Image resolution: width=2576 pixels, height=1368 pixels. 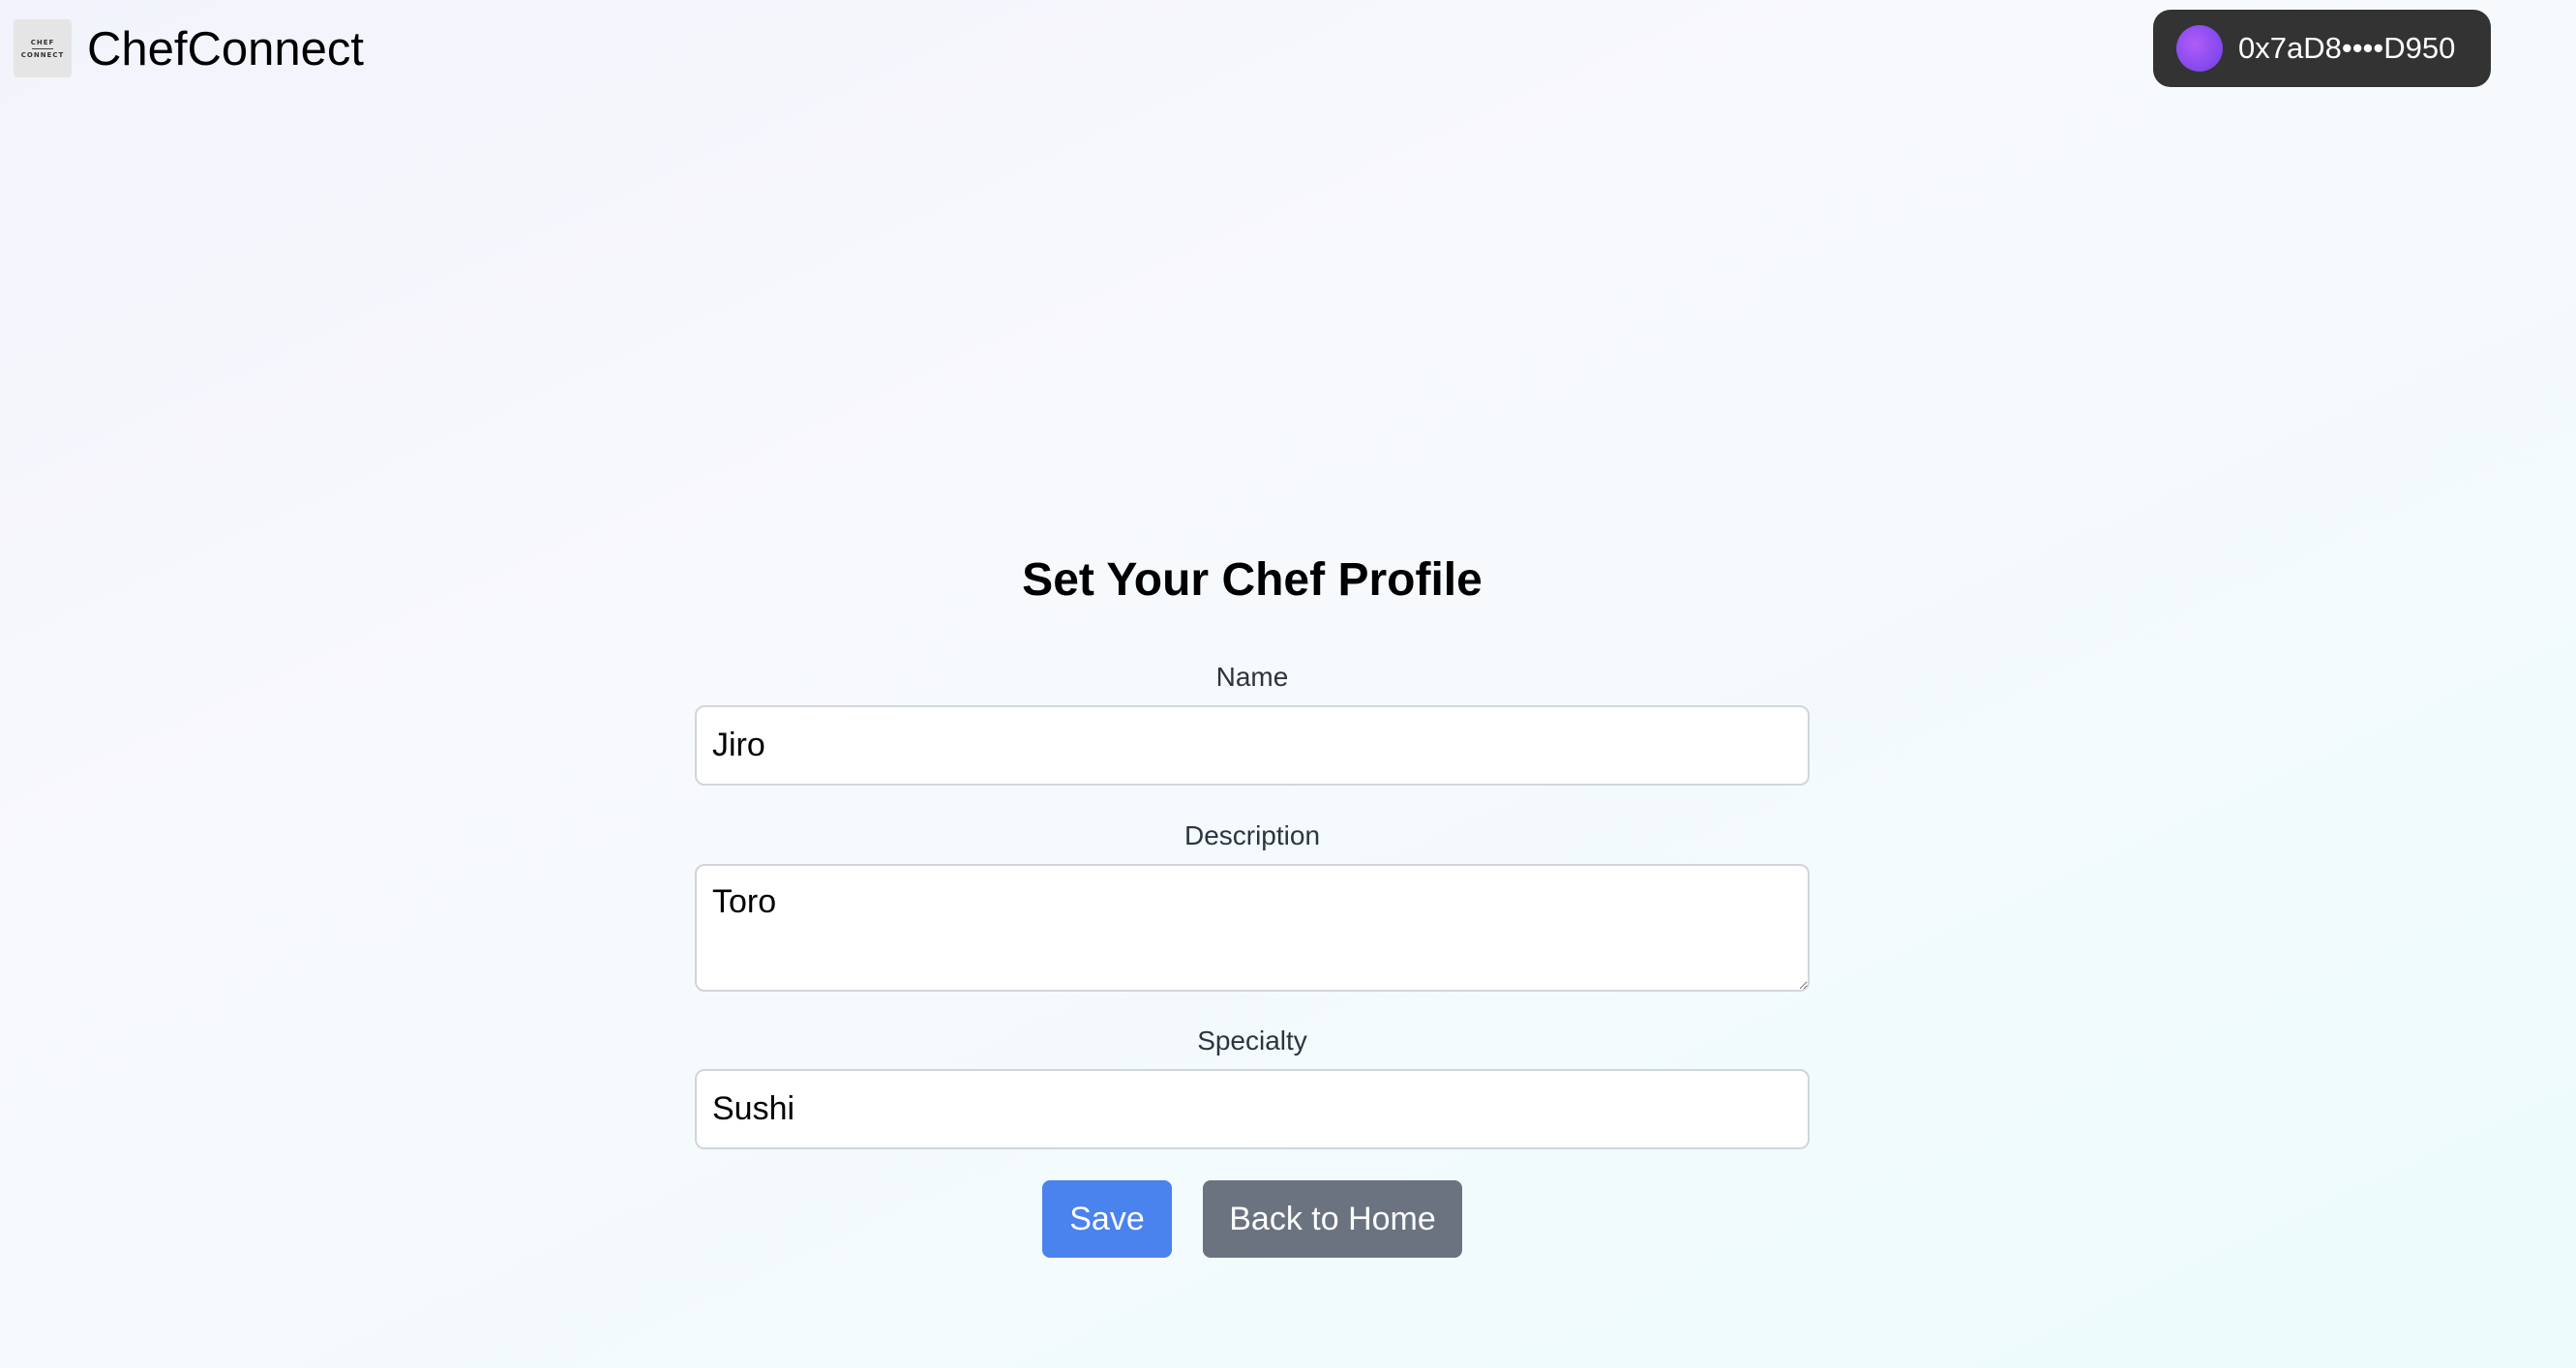 What do you see at coordinates (42, 42) in the screenshot?
I see `logo-text-top: CHEF` at bounding box center [42, 42].